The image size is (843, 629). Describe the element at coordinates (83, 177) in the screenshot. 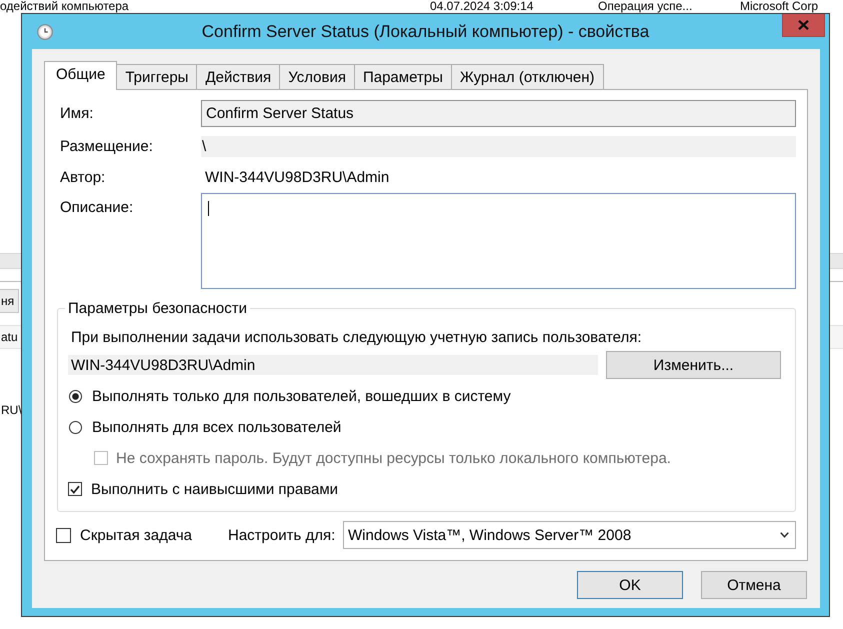

I see `field-label: Автор:` at that location.